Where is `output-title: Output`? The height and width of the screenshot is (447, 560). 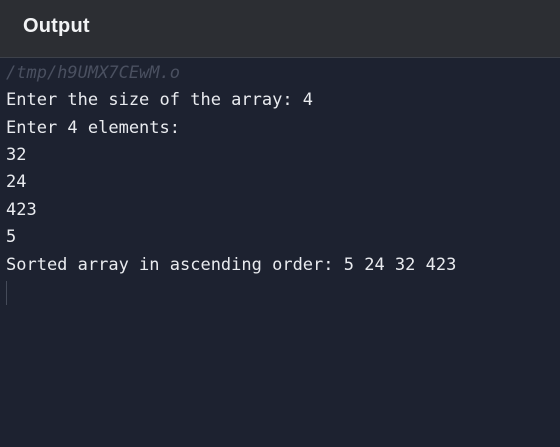
output-title: Output is located at coordinates (56, 26).